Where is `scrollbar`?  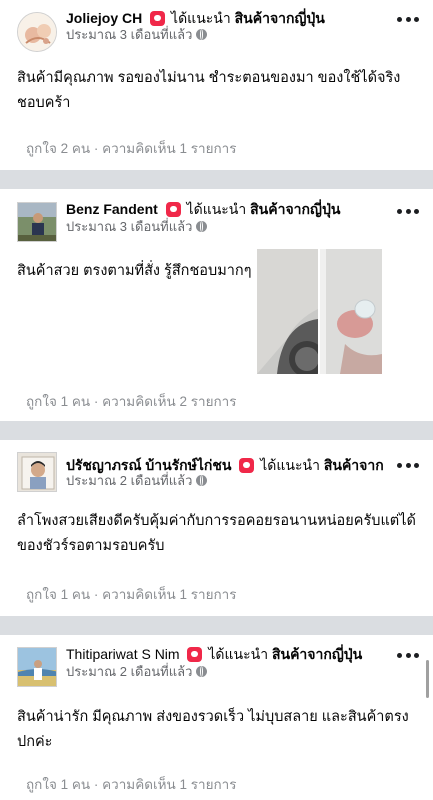 scrollbar is located at coordinates (427, 679).